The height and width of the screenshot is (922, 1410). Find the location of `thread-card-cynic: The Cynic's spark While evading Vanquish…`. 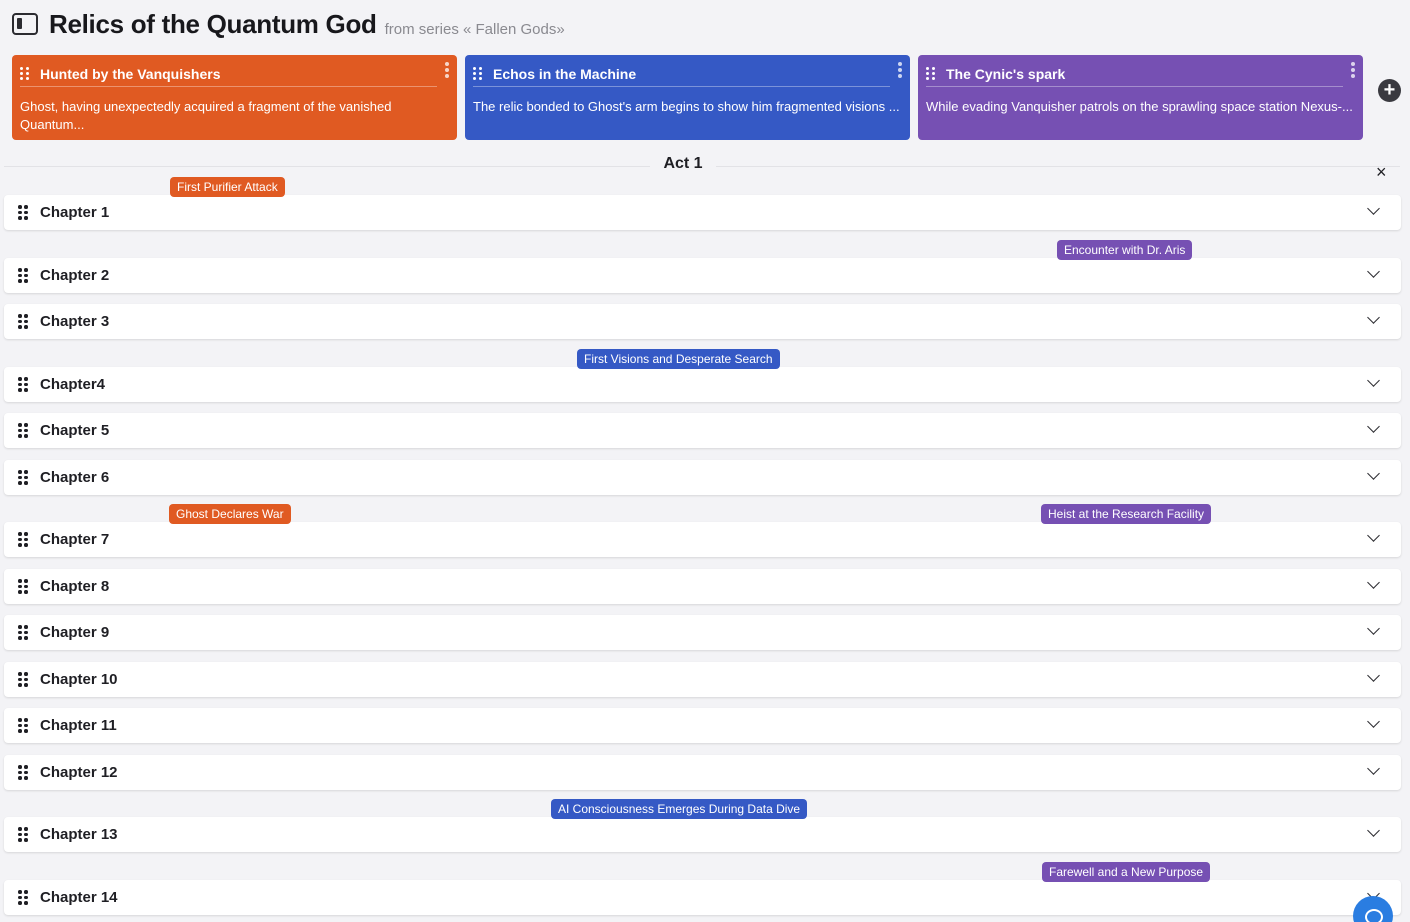

thread-card-cynic: The Cynic's spark While evading Vanquish… is located at coordinates (1140, 97).